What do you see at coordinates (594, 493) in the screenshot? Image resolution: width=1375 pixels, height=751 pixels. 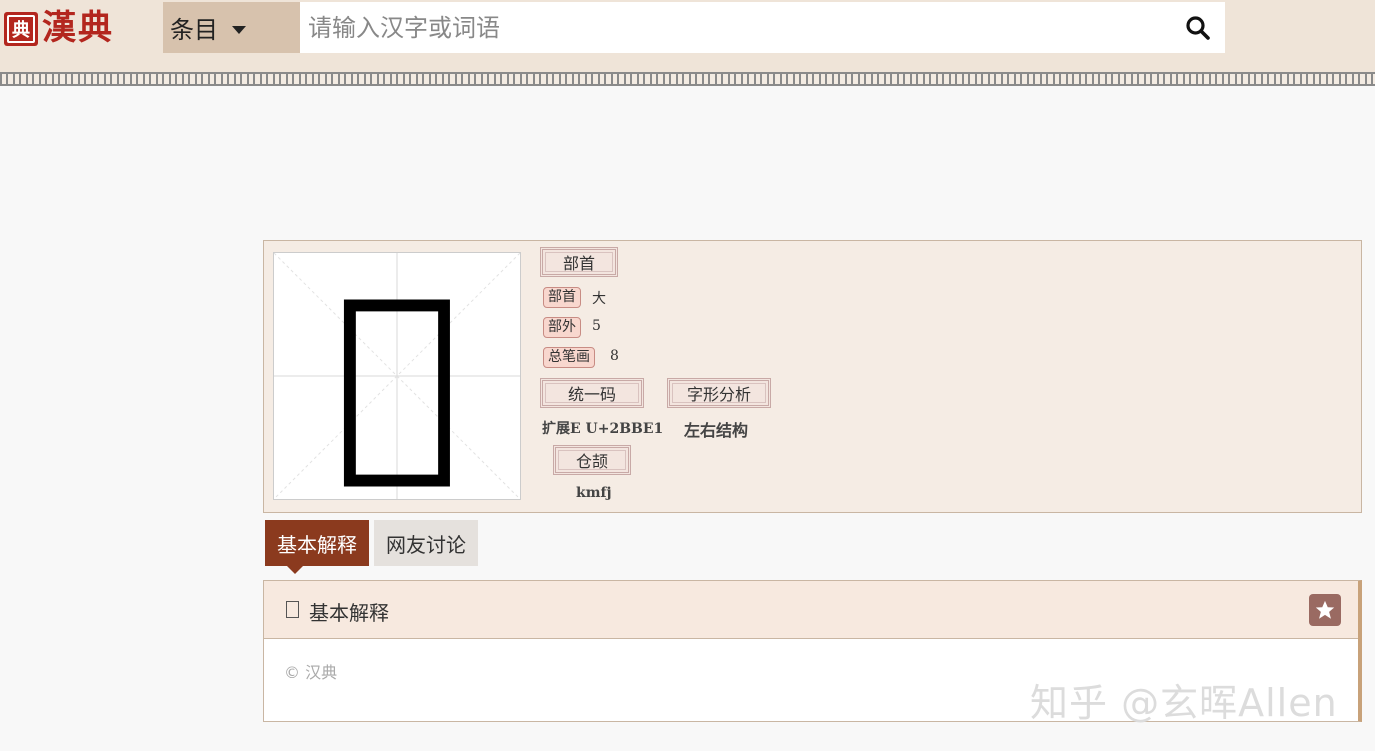 I see `cangjie-value: kmfj` at bounding box center [594, 493].